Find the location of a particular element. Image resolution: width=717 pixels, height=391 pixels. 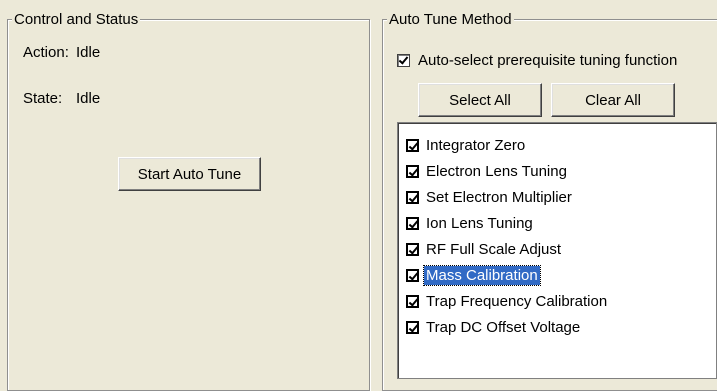

clear-all-button: Clear All is located at coordinates (613, 100).